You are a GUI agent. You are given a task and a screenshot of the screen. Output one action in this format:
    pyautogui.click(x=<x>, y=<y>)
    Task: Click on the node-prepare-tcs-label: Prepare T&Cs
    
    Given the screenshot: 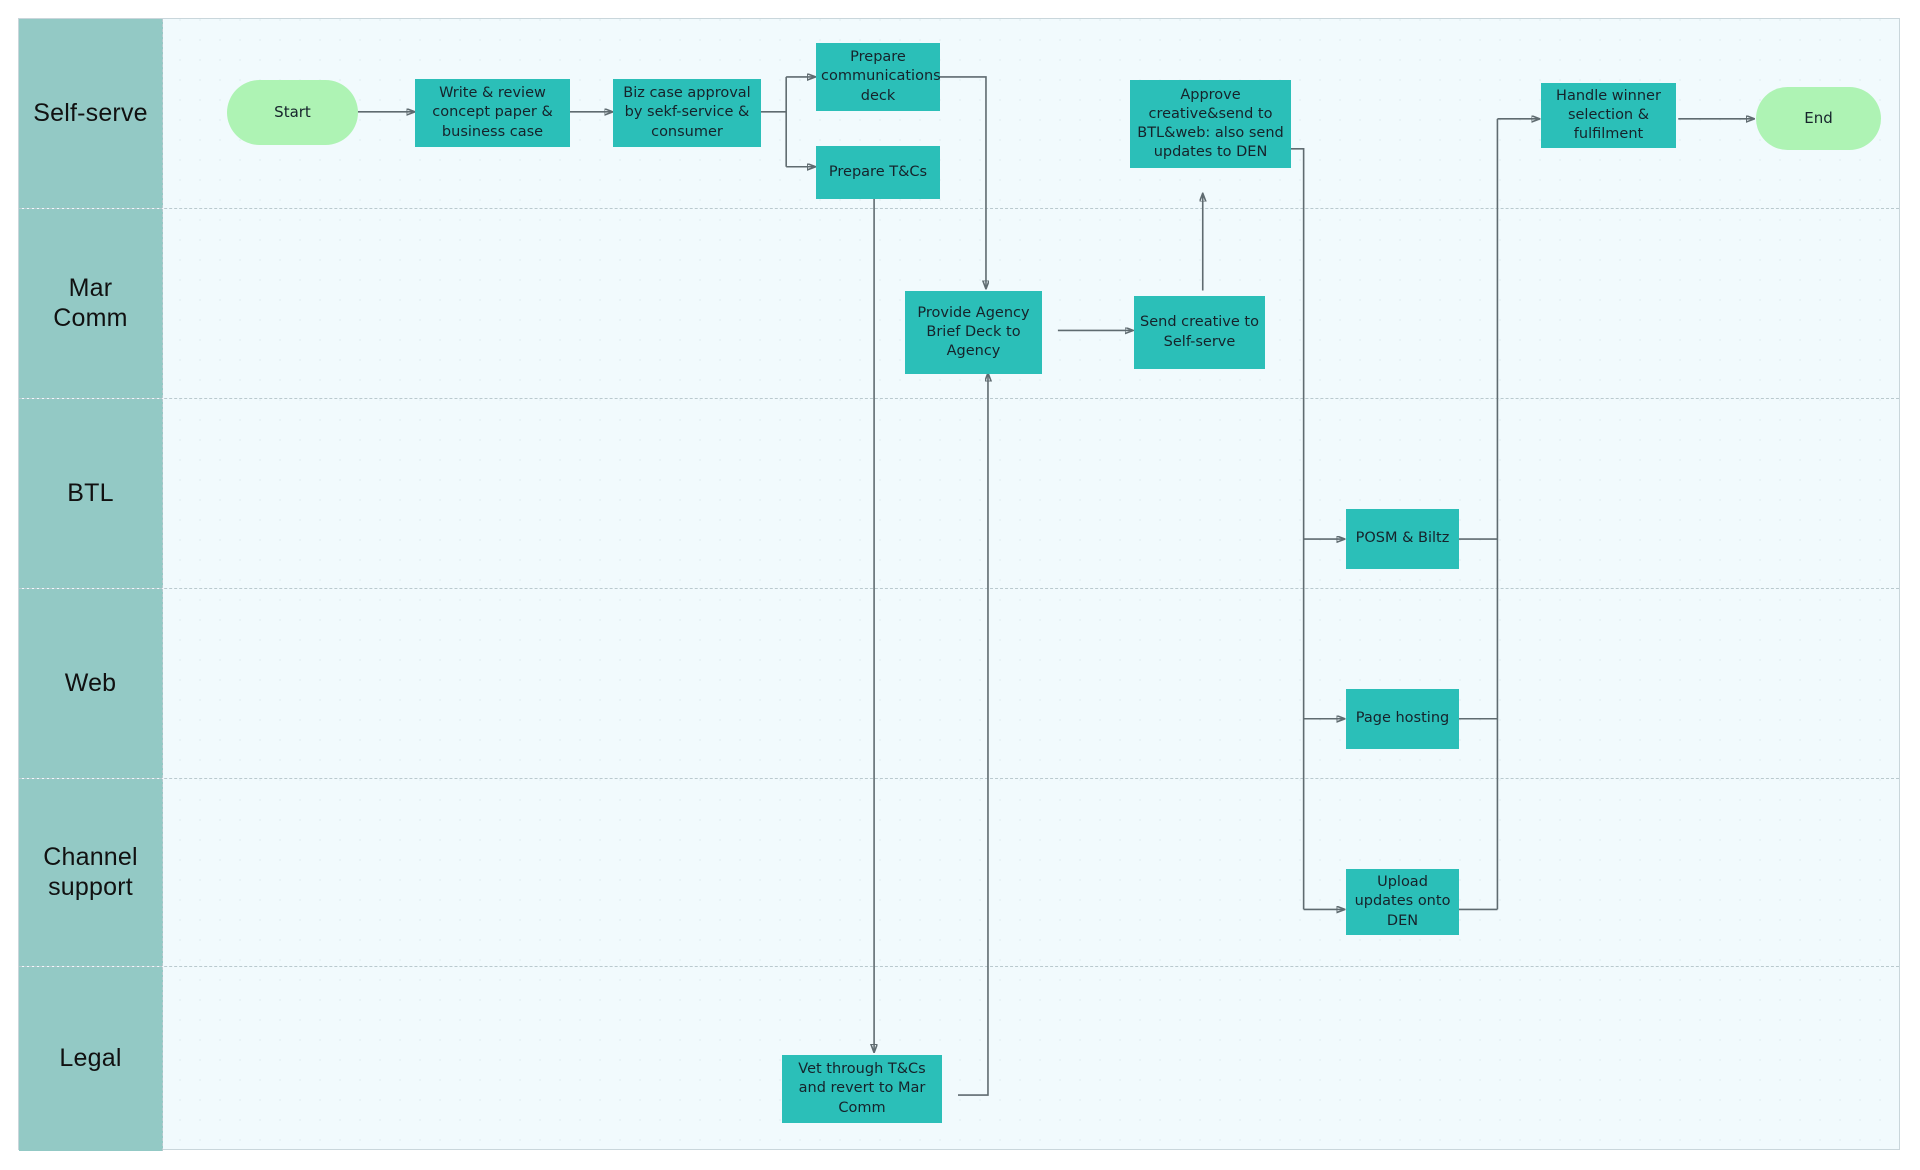 What is the action you would take?
    pyautogui.click(x=878, y=171)
    